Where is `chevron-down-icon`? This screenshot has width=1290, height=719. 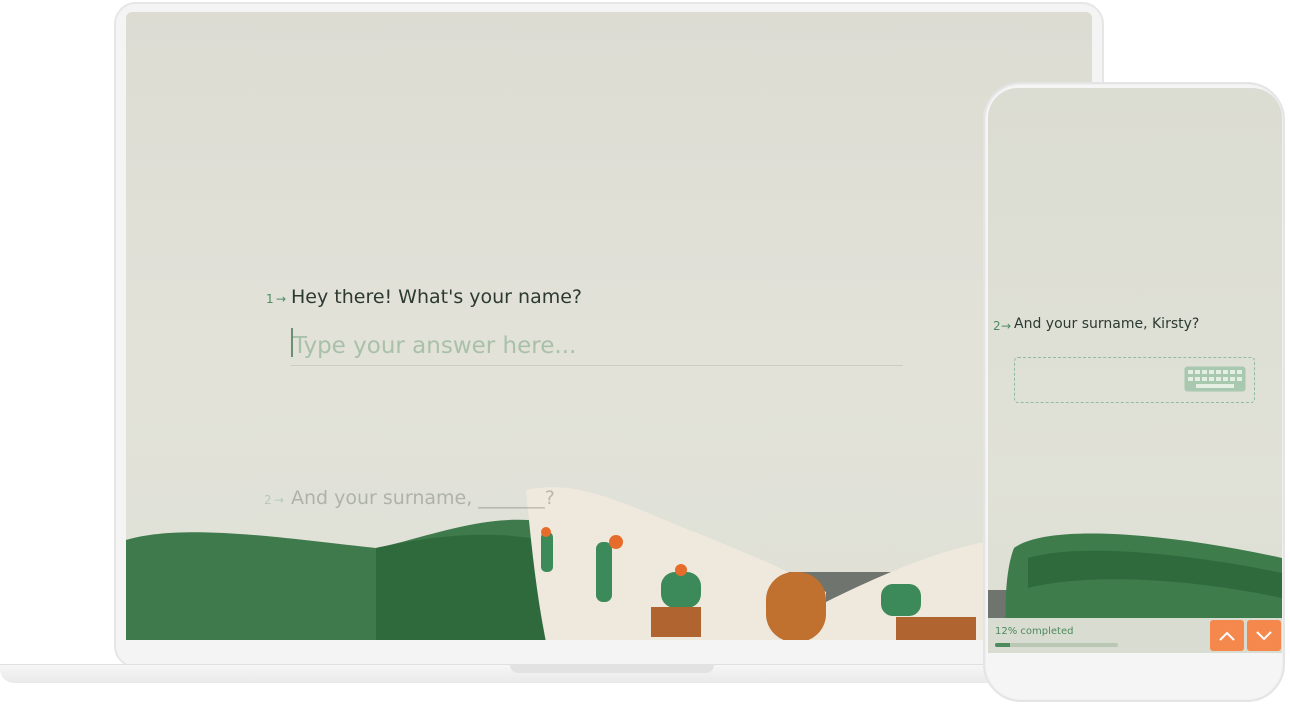 chevron-down-icon is located at coordinates (1264, 635).